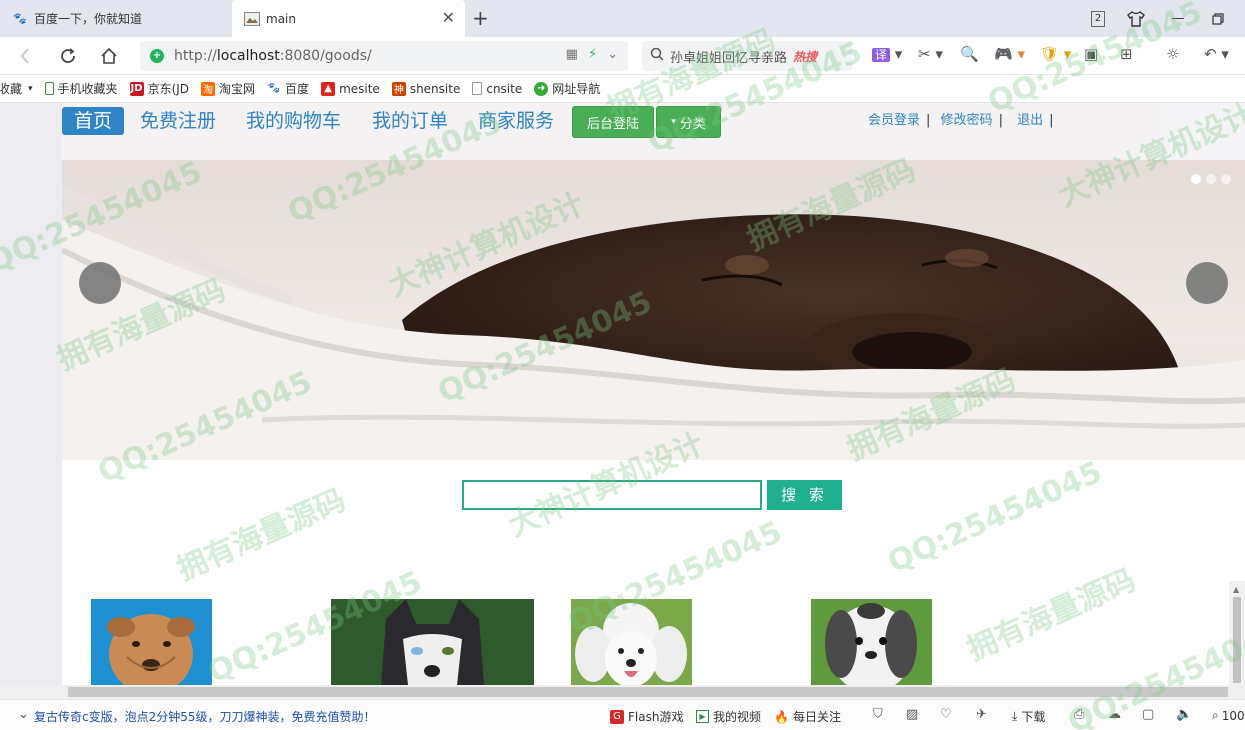 This screenshot has height=730, width=1245. Describe the element at coordinates (1114, 714) in the screenshot. I see `cloud-icon: ☁` at that location.